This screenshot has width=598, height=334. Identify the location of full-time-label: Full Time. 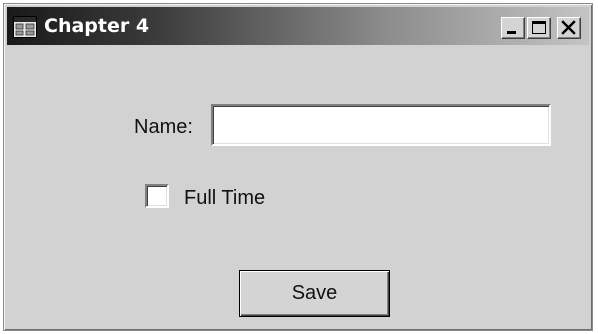
(224, 198).